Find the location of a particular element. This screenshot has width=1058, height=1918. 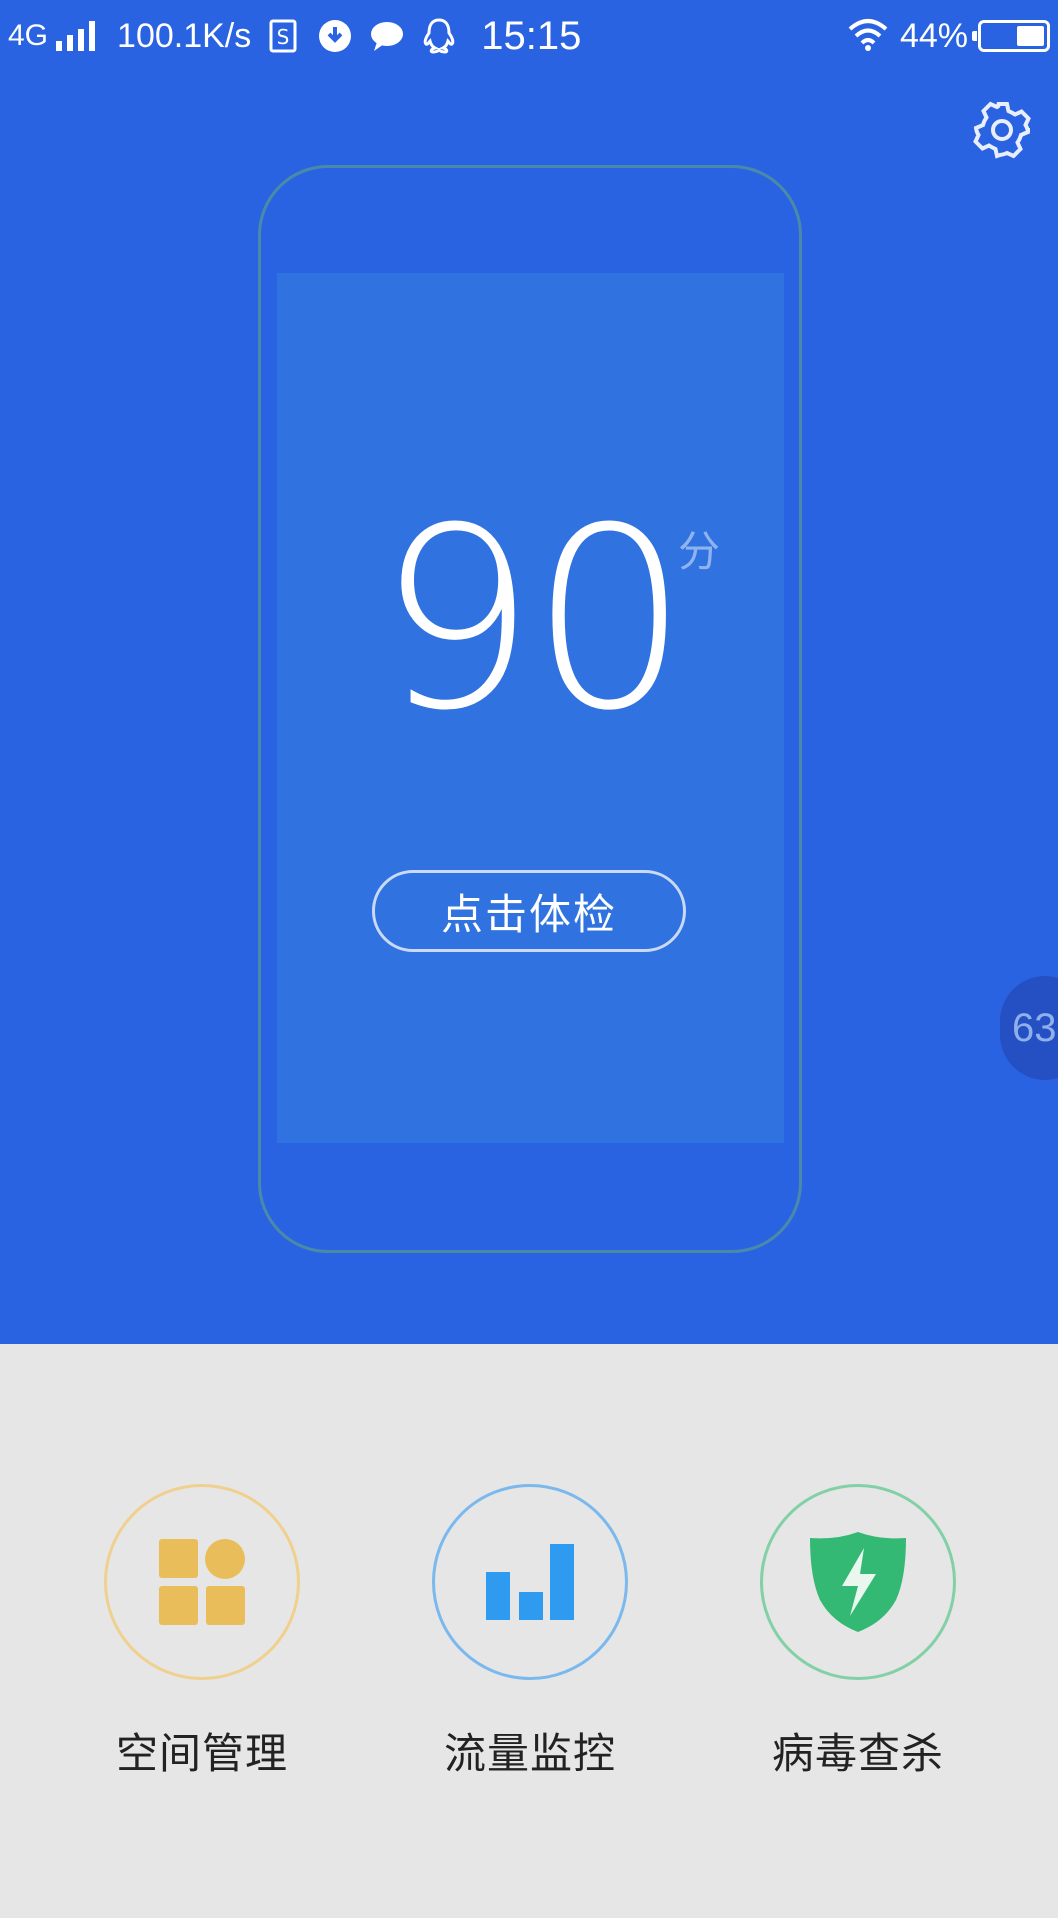

feature-virus-scan: 病毒查杀 is located at coordinates (858, 1634).